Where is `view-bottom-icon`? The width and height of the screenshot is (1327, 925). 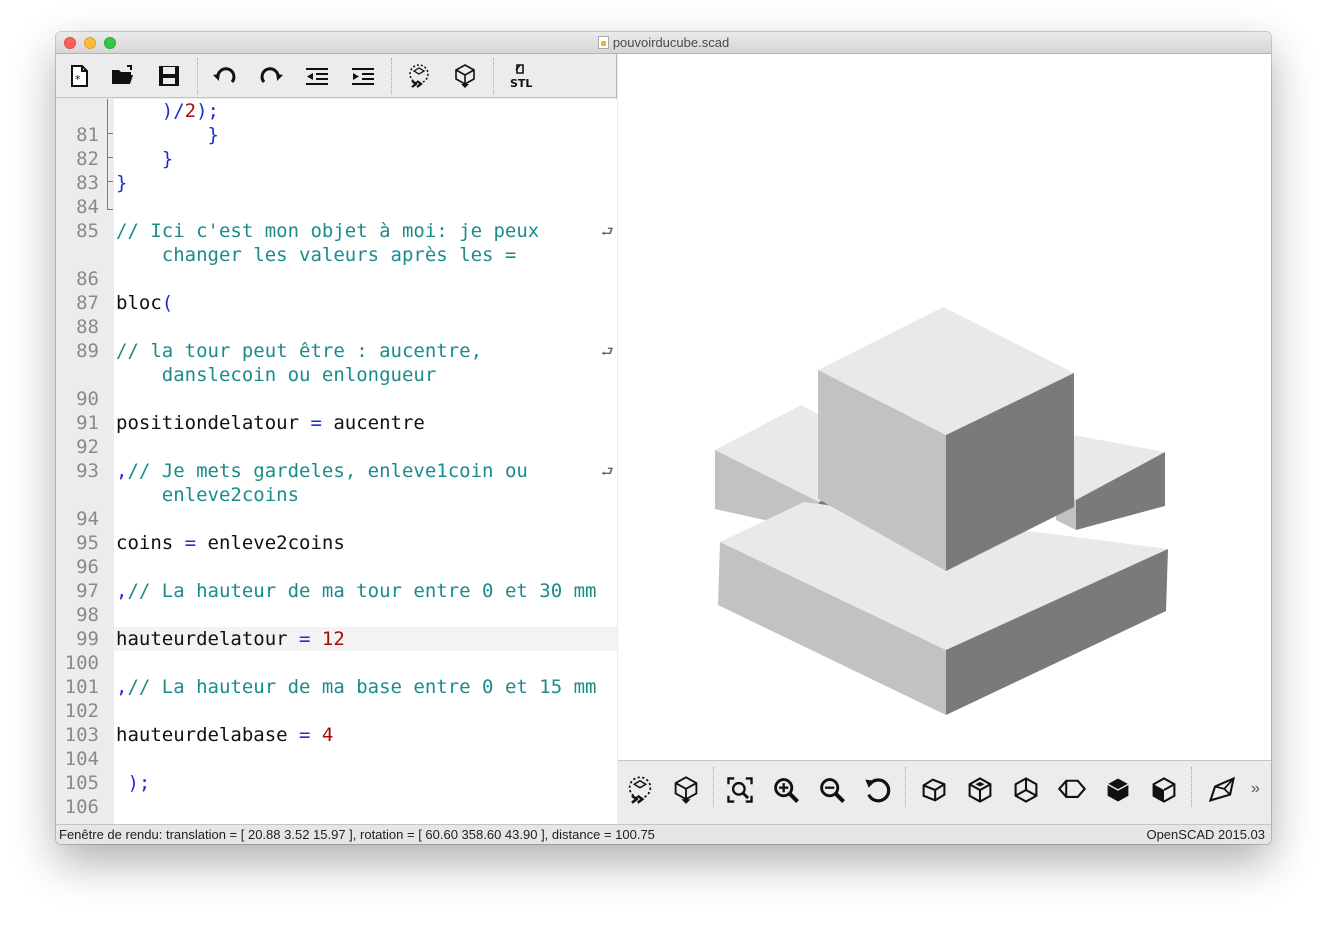 view-bottom-icon is located at coordinates (1026, 790).